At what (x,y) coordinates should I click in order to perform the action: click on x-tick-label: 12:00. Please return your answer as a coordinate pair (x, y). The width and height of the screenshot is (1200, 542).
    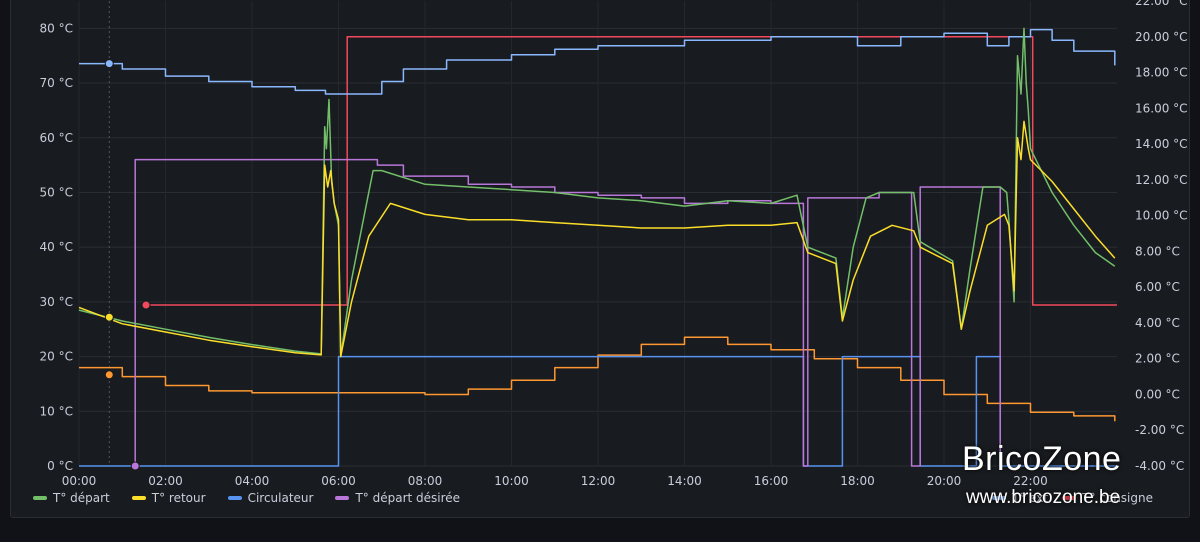
    Looking at the image, I should click on (598, 481).